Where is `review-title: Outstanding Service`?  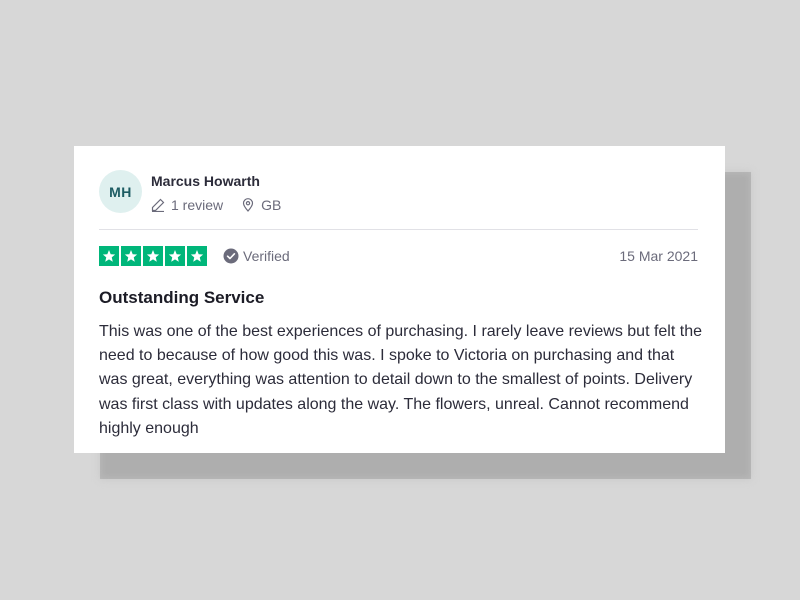
review-title: Outstanding Service is located at coordinates (181, 298).